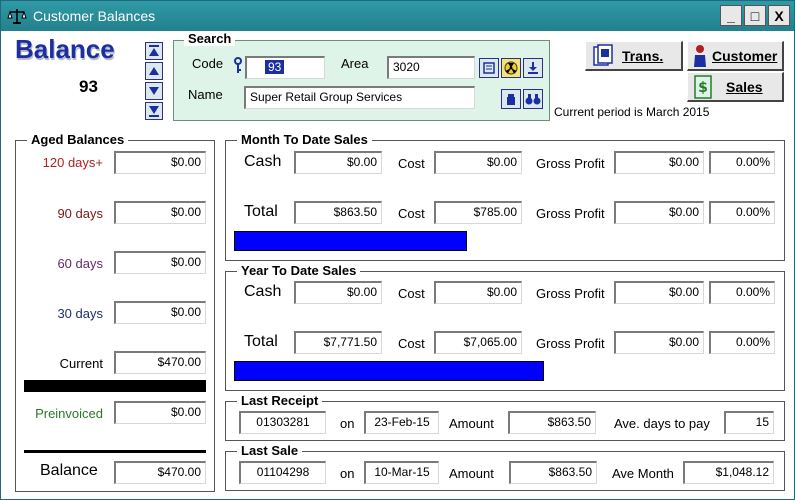 The height and width of the screenshot is (500, 795). What do you see at coordinates (478, 292) in the screenshot?
I see `ytd-cash-cost: $0.00` at bounding box center [478, 292].